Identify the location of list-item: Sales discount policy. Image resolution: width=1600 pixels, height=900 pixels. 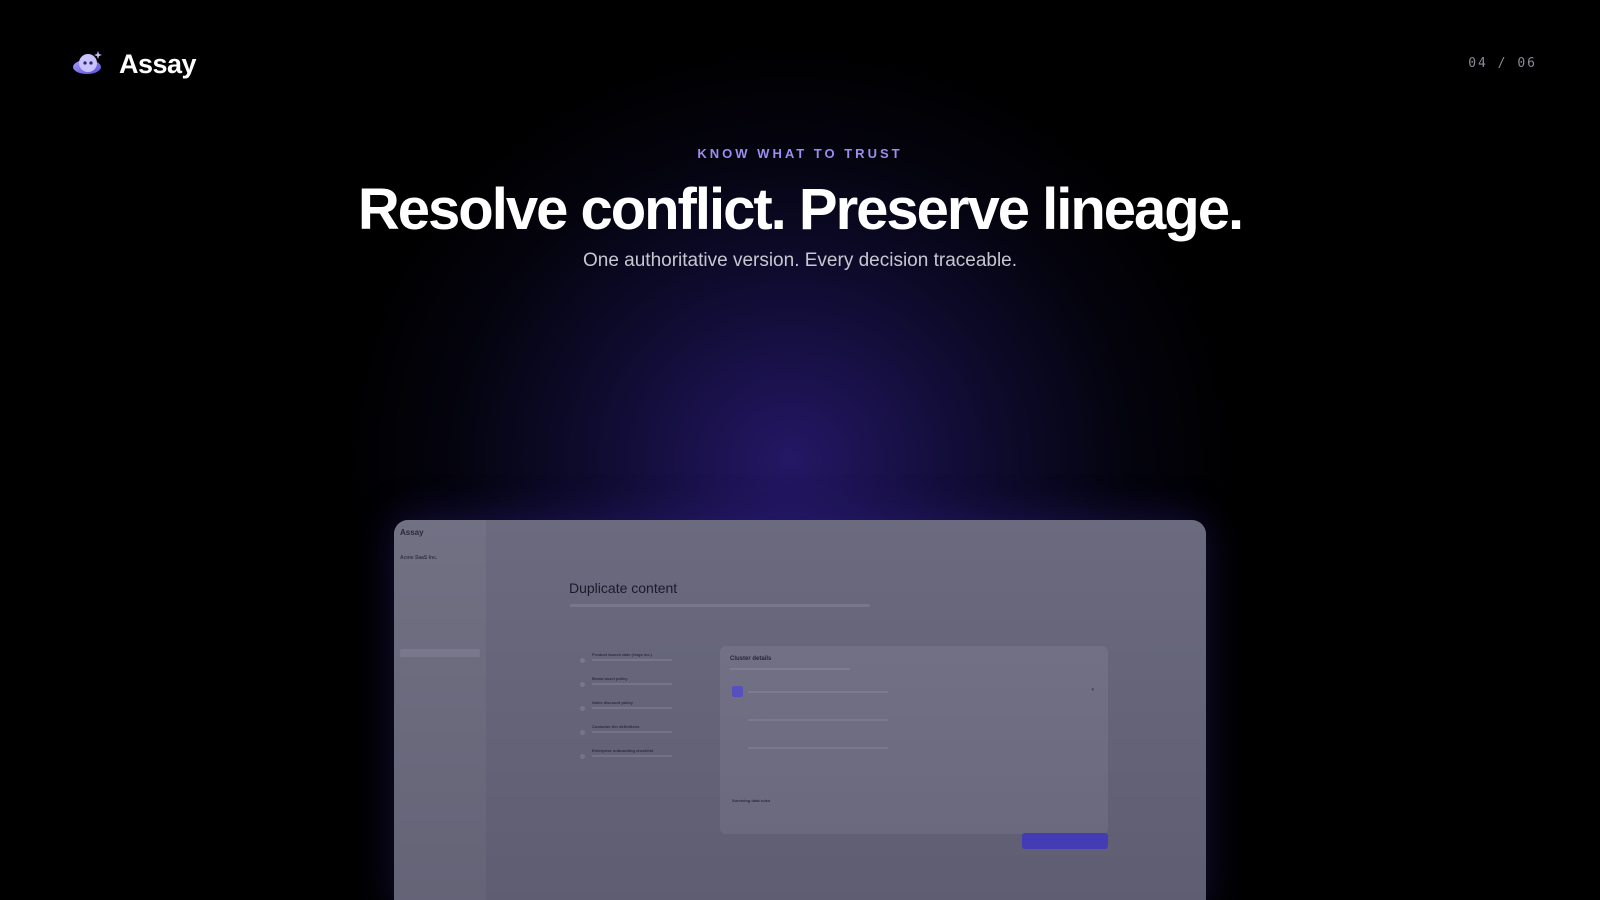
(645, 708).